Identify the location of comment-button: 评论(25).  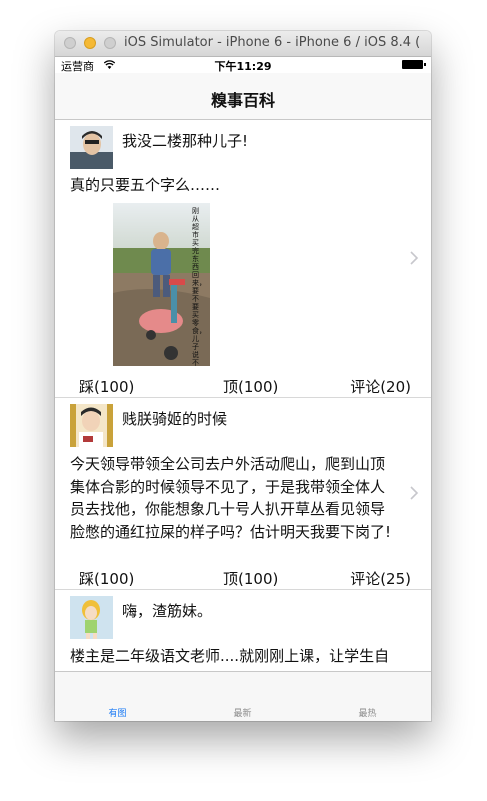
(380, 578).